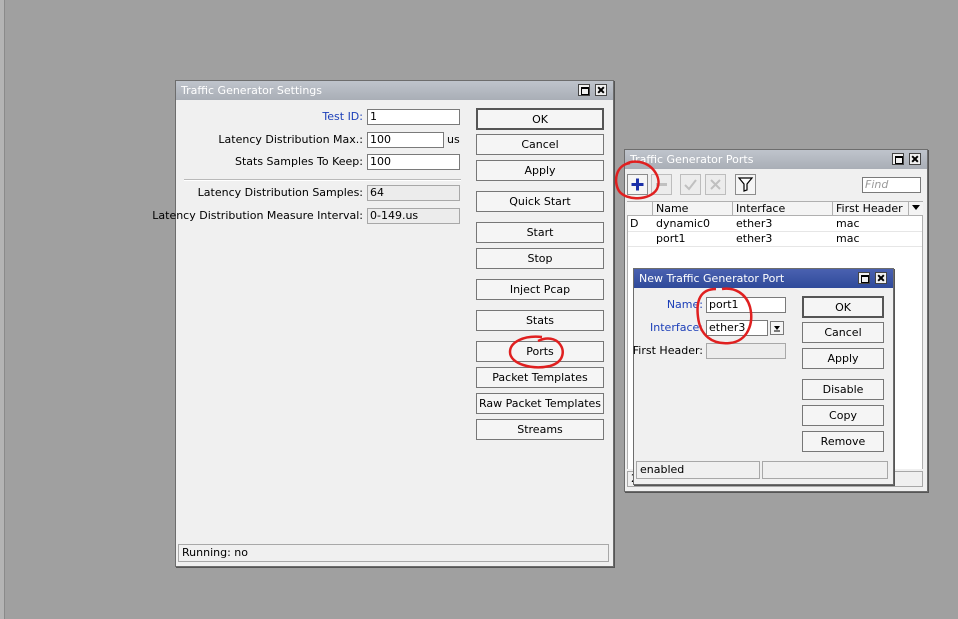 Image resolution: width=958 pixels, height=619 pixels. Describe the element at coordinates (540, 201) in the screenshot. I see `quick-start-button: Quick Start` at that location.